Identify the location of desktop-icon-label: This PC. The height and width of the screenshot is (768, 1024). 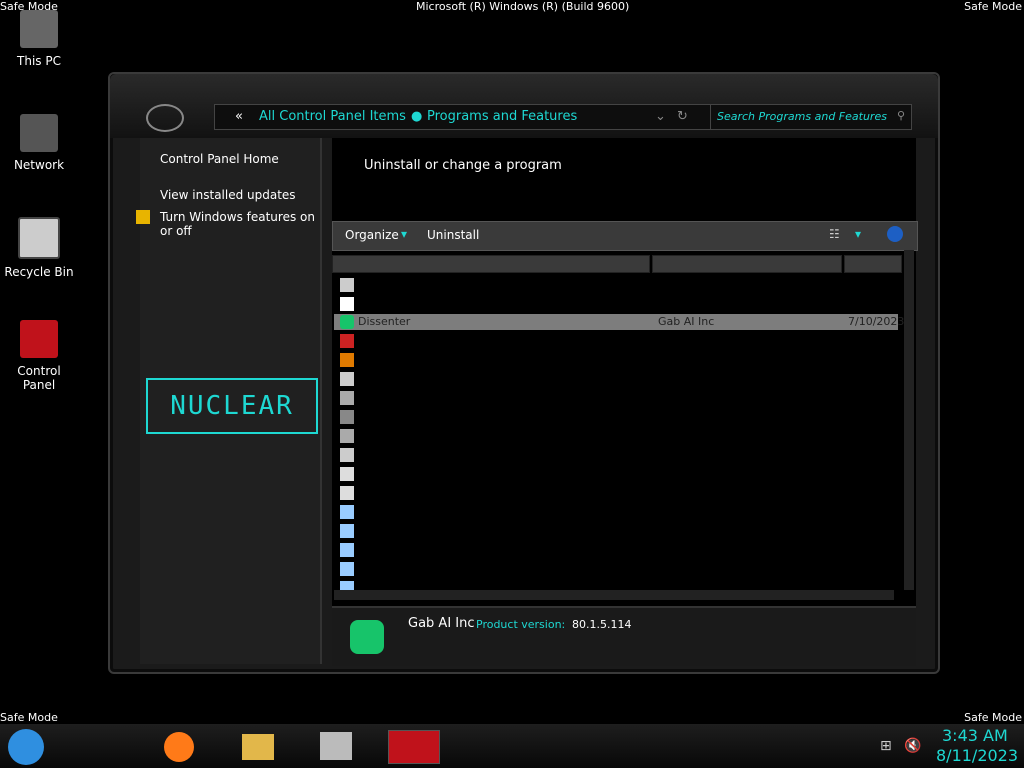
(39, 61).